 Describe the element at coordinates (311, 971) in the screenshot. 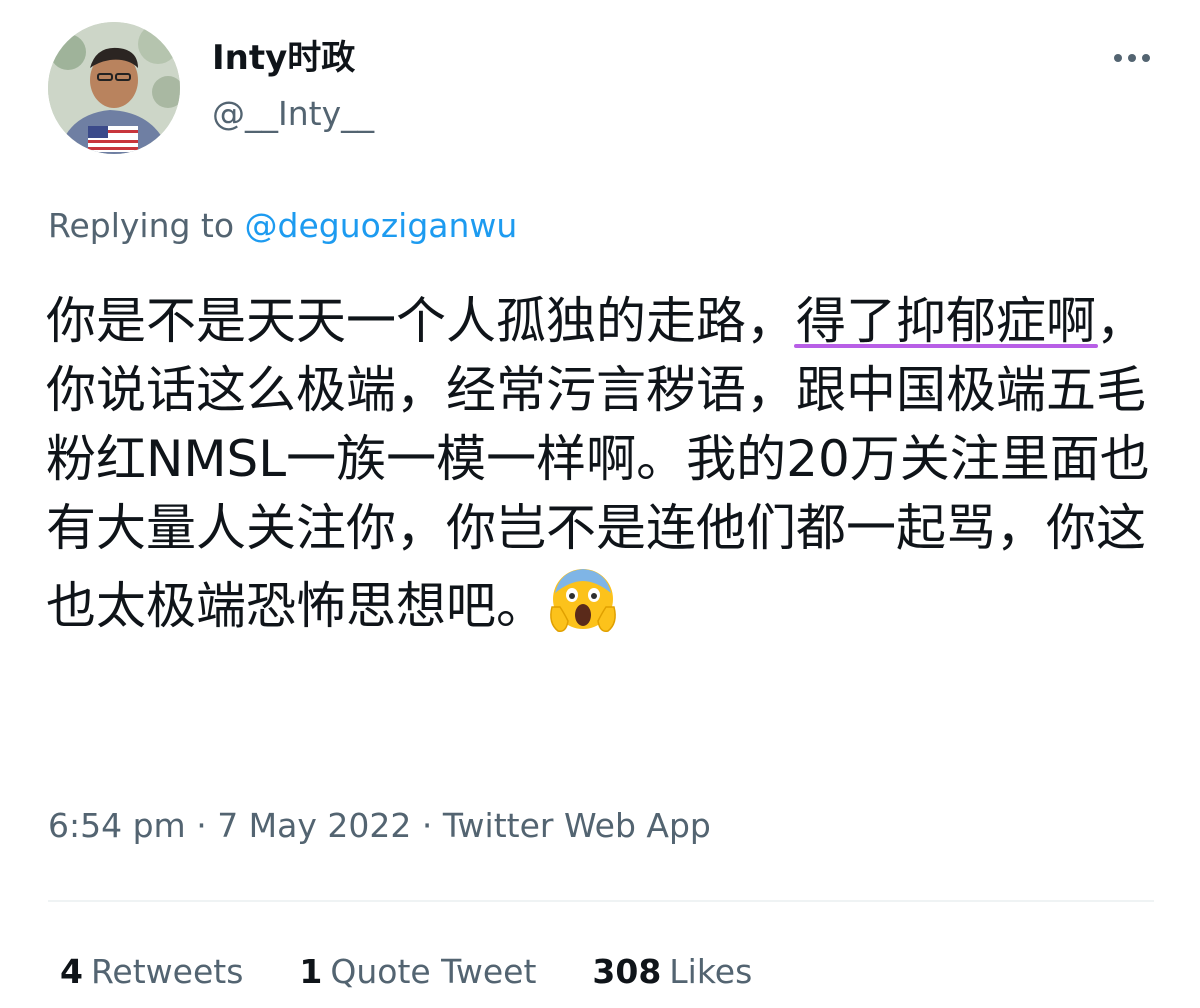

I see `quotes-count: 1` at that location.